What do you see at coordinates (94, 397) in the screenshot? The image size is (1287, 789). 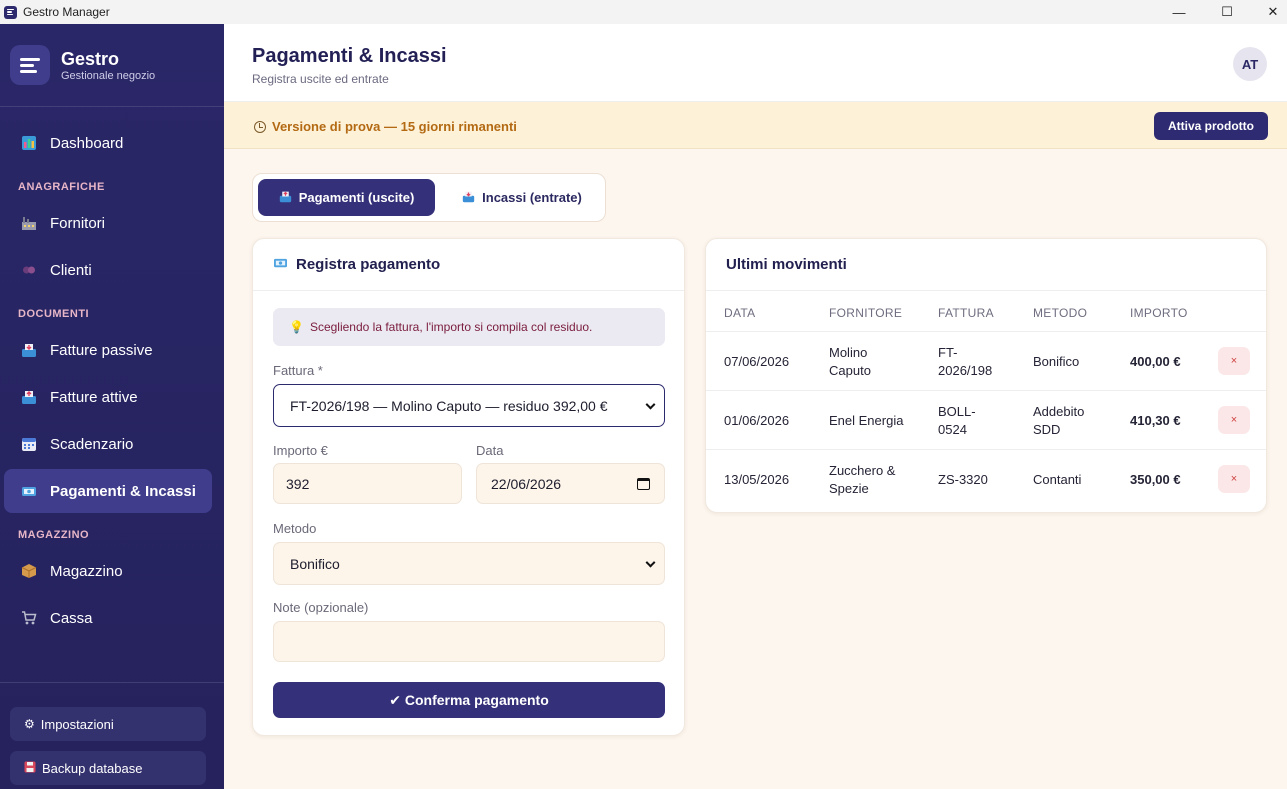 I see `sidebar-item-label: Fatture attive` at bounding box center [94, 397].